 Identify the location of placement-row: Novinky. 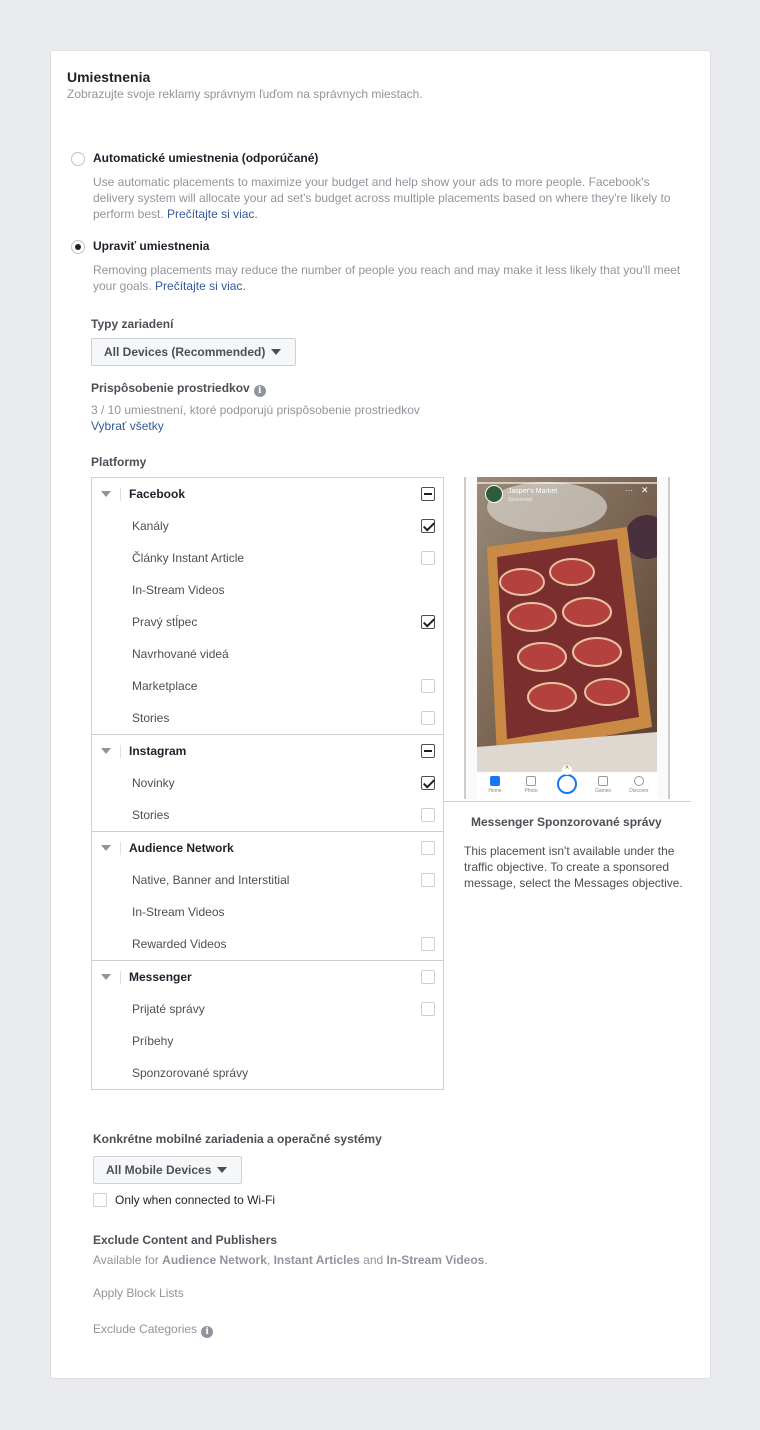
(267, 783).